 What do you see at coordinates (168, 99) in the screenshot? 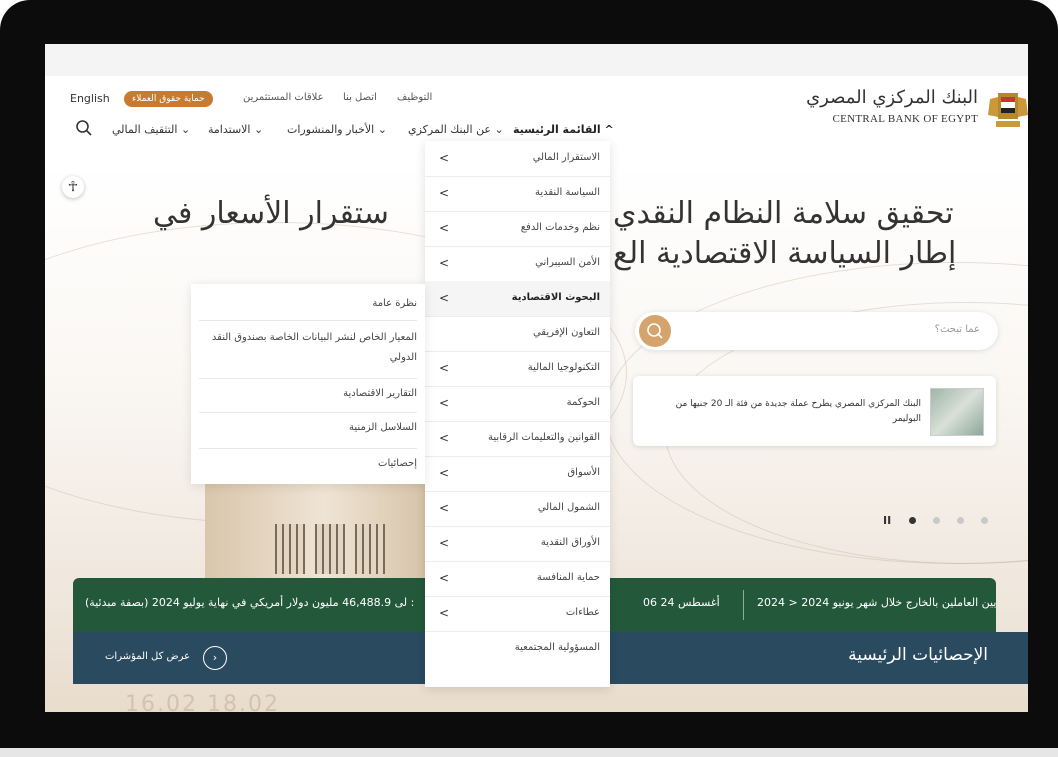
I see `customer-protection-badge: حماية حقوق العملاء` at bounding box center [168, 99].